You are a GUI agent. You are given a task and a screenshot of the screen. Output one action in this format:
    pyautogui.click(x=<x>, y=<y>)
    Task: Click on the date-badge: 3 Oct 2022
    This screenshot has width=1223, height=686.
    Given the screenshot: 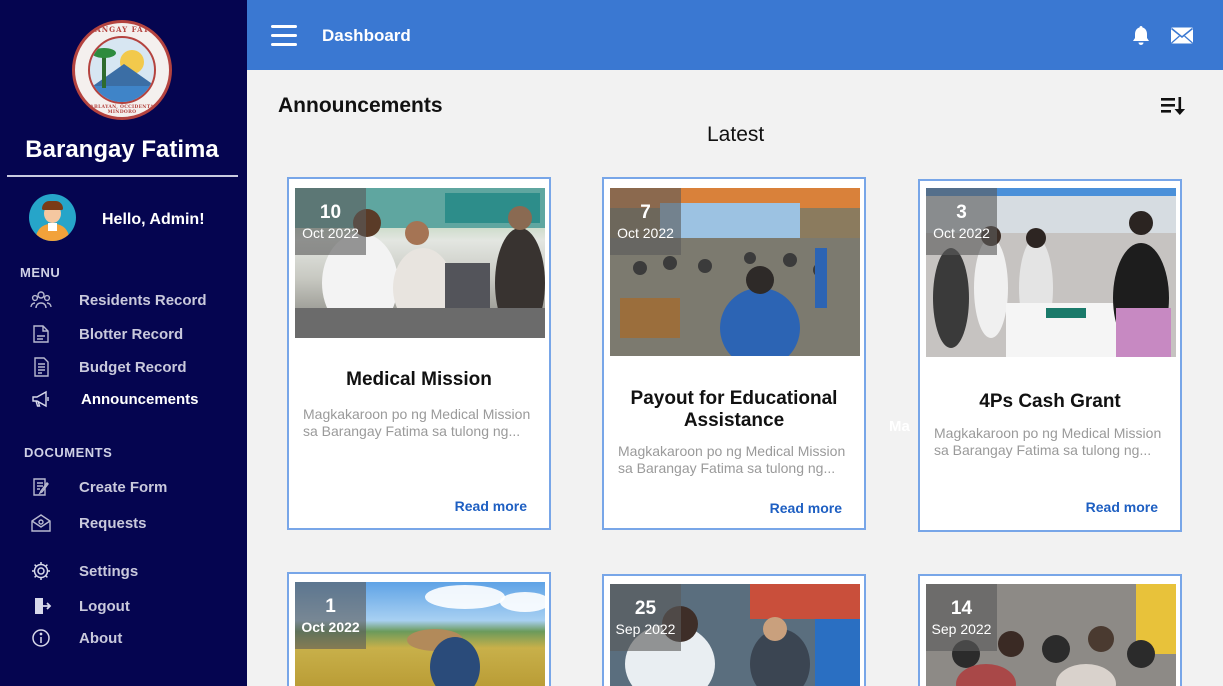 What is the action you would take?
    pyautogui.click(x=961, y=221)
    